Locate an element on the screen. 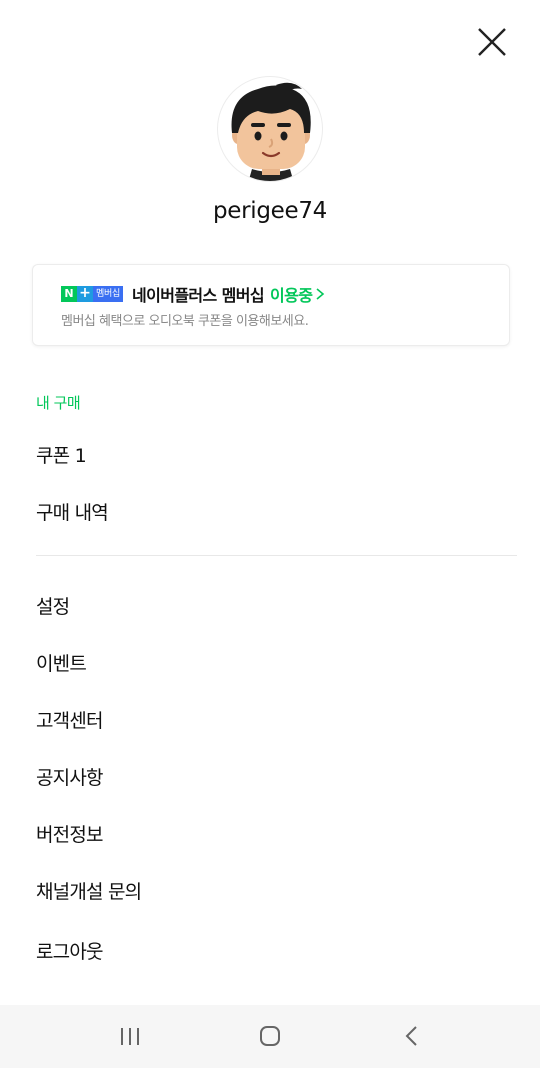 The image size is (540, 1068). profile-section: perigee74 is located at coordinates (270, 150).